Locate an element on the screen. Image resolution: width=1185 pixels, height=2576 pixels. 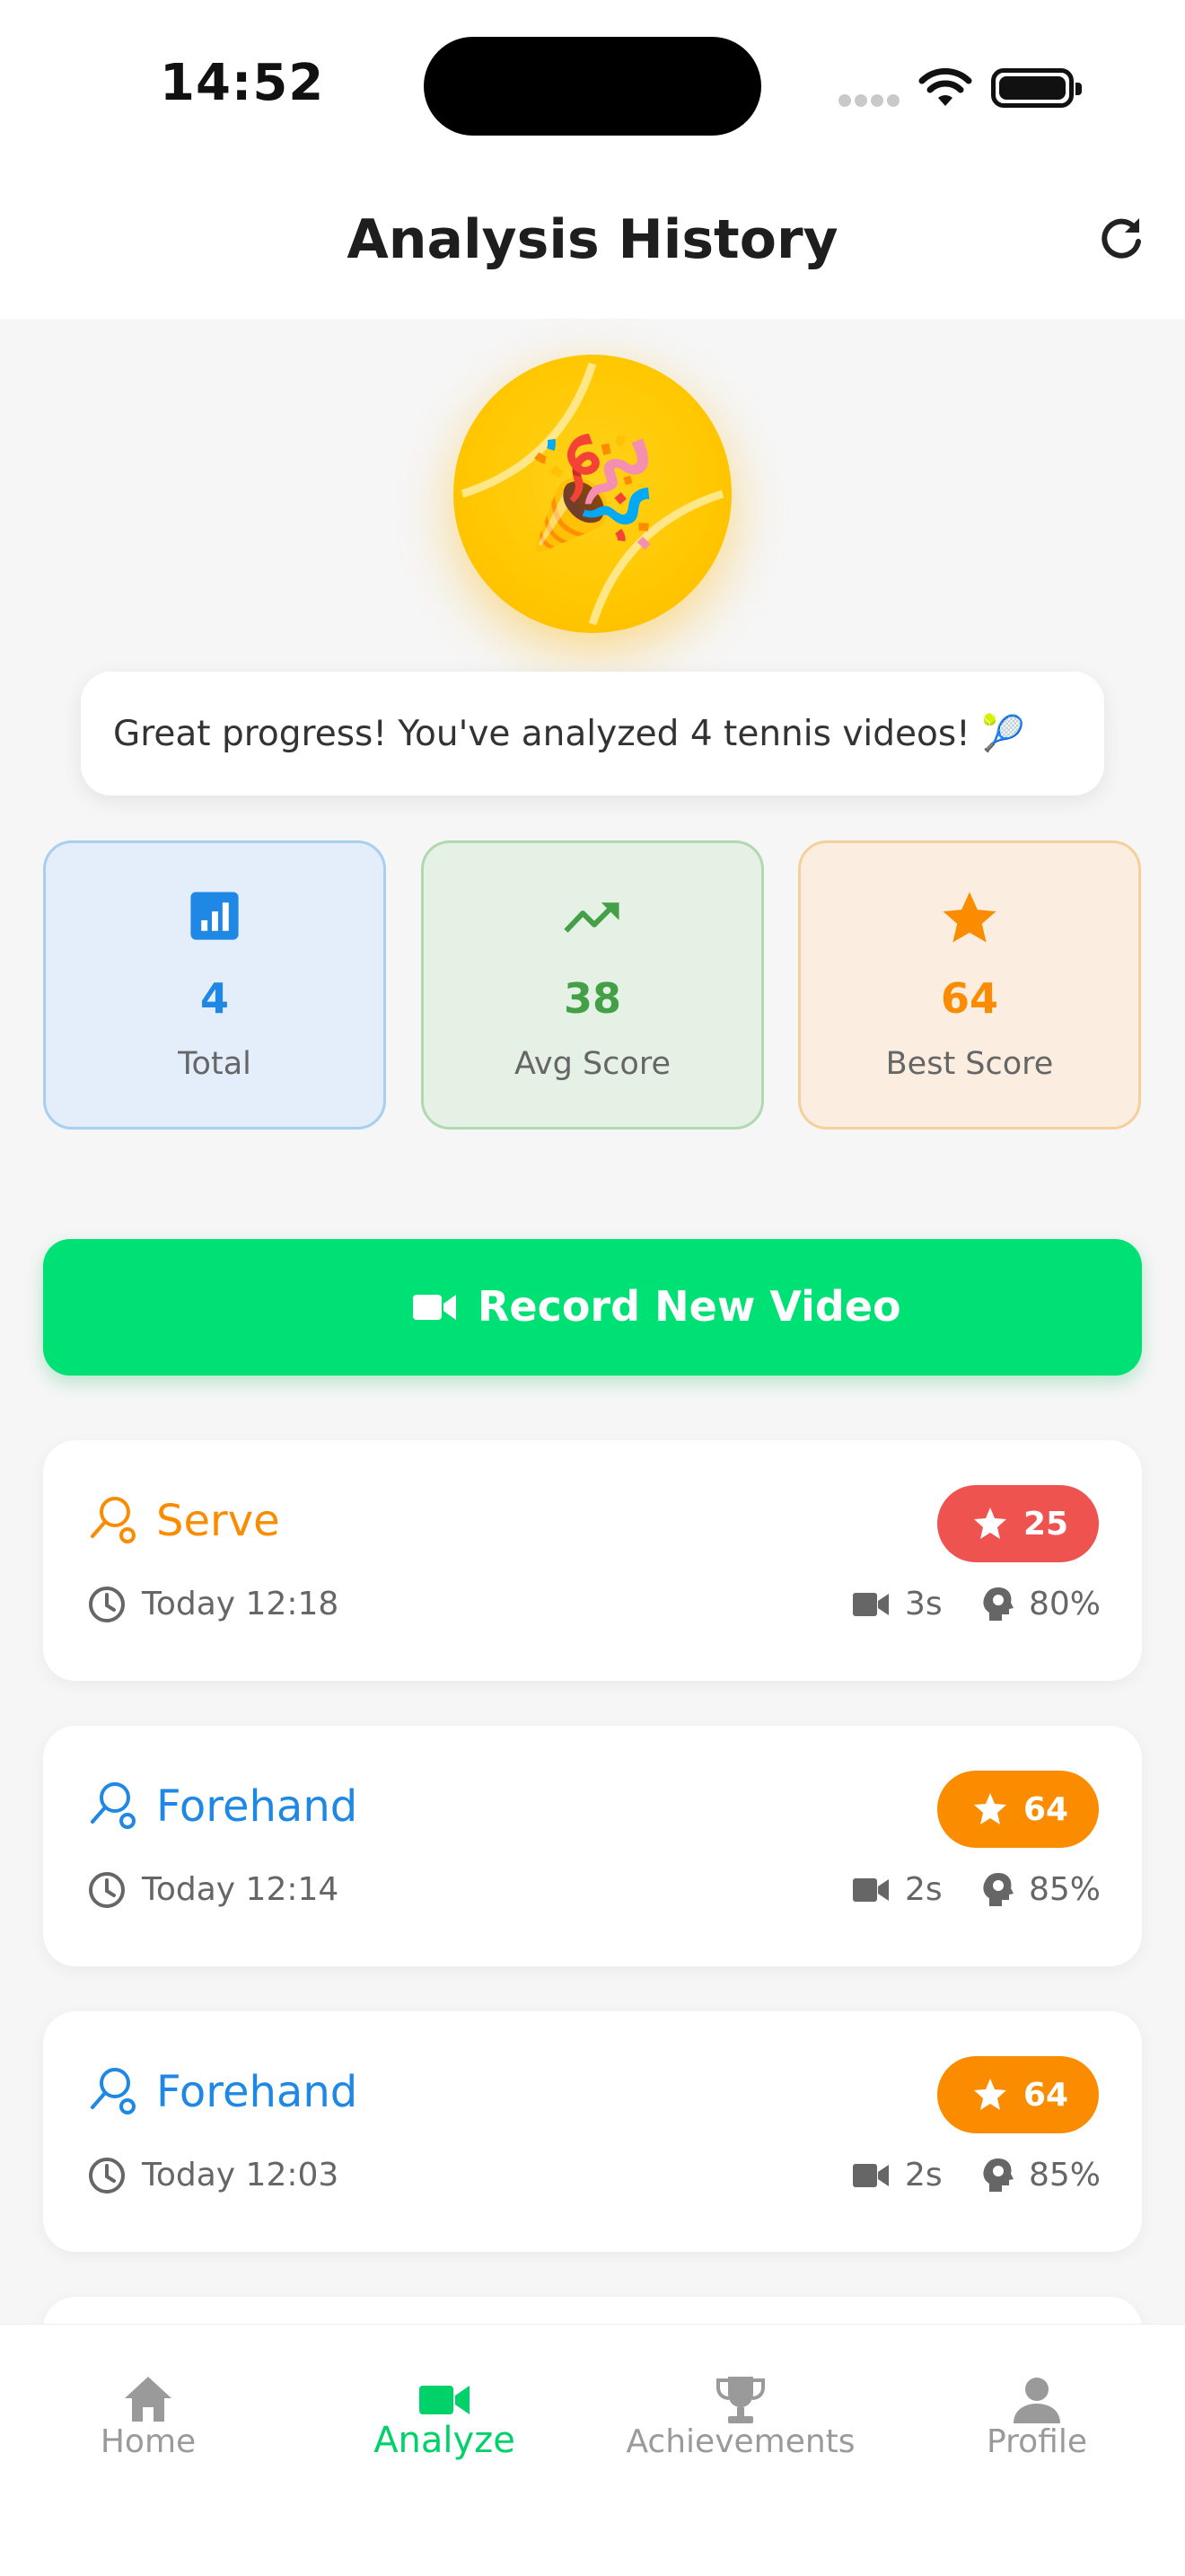
stat-avg-score: 38 Avg Score is located at coordinates (592, 985).